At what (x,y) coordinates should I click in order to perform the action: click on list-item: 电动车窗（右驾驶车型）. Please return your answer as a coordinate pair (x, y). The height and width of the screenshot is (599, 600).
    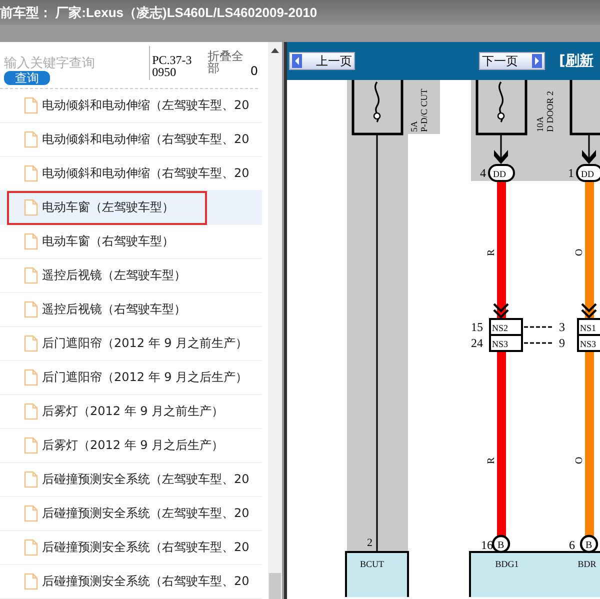
    Looking at the image, I should click on (131, 242).